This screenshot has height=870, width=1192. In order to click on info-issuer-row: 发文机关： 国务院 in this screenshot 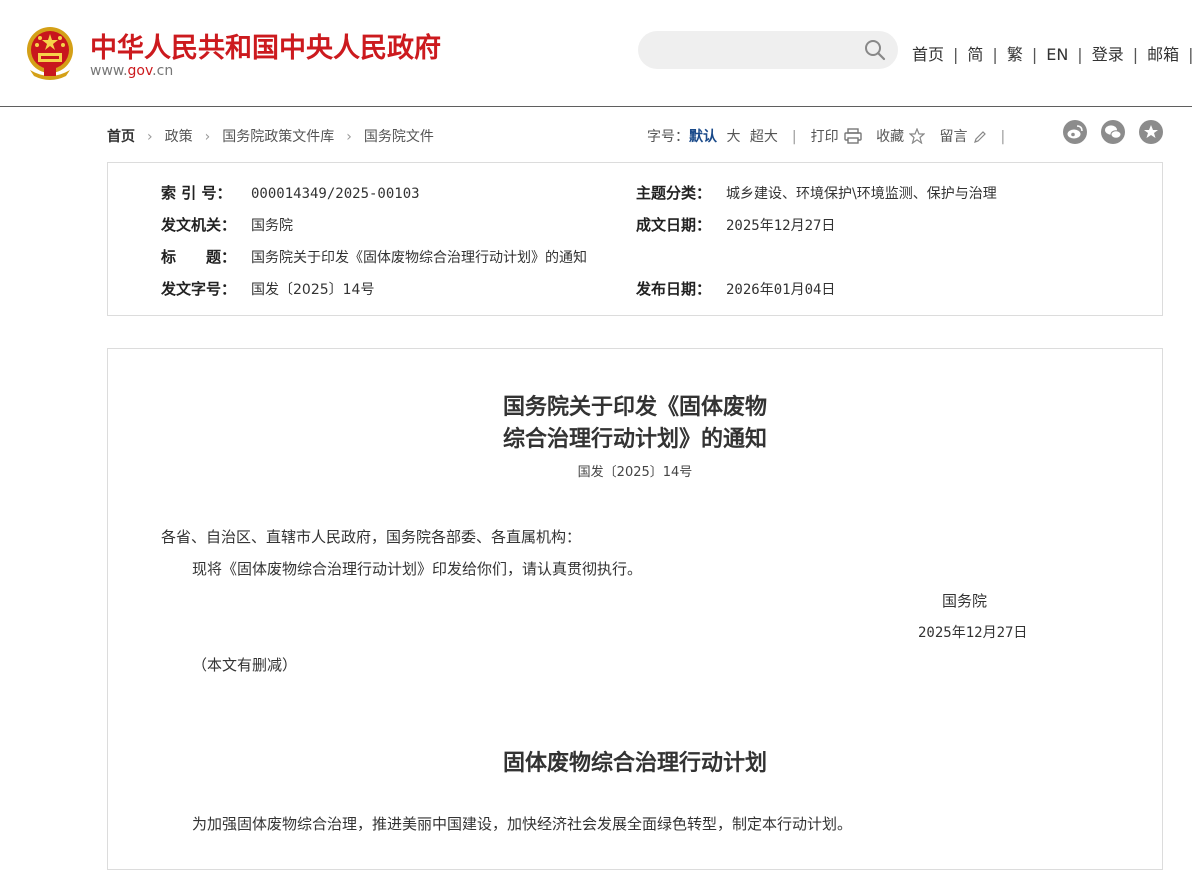, I will do `click(227, 224)`.